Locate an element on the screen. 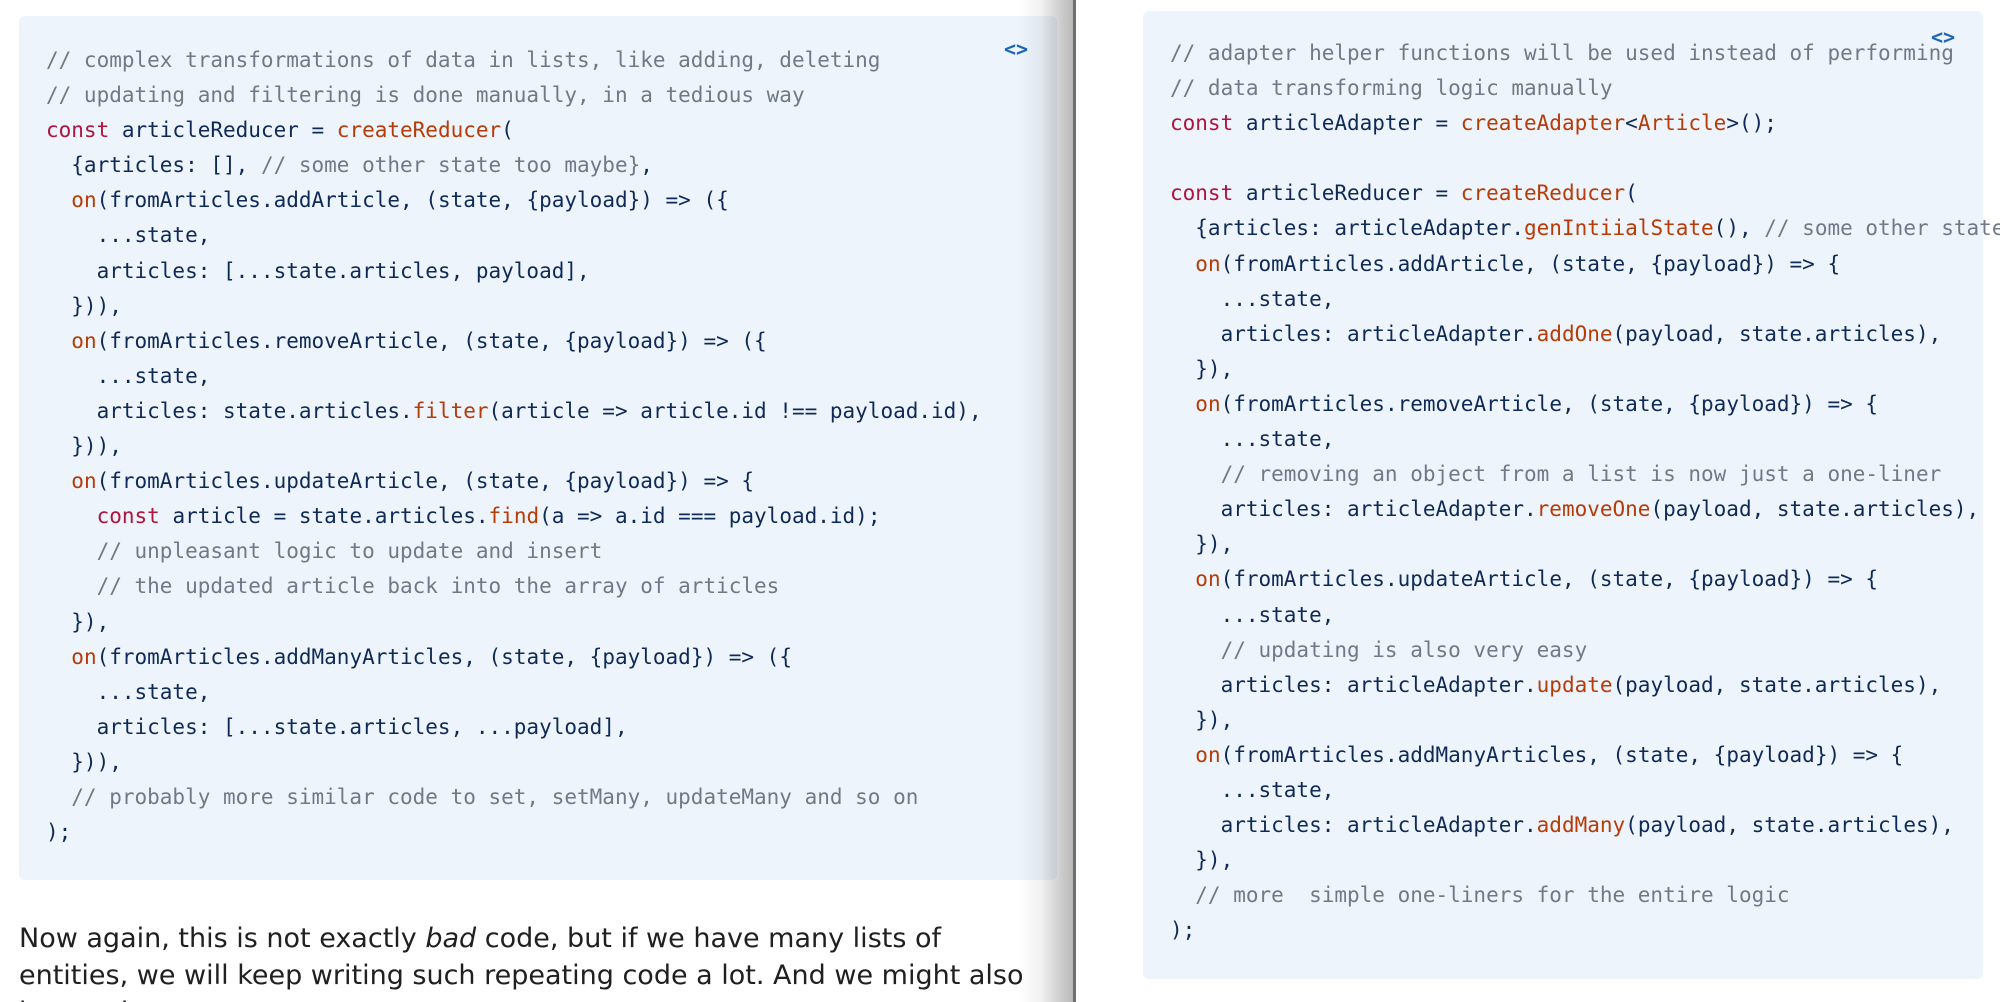  code-token: {articles: articleAdapter. is located at coordinates (1347, 228).